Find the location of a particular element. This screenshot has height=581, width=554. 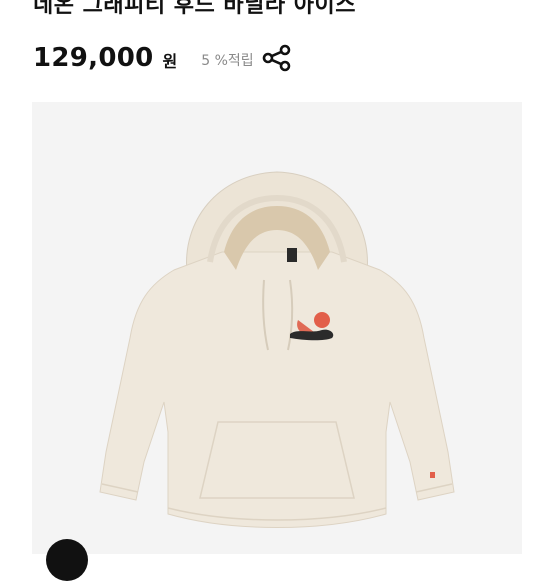

price-currency: 원 is located at coordinates (170, 61).